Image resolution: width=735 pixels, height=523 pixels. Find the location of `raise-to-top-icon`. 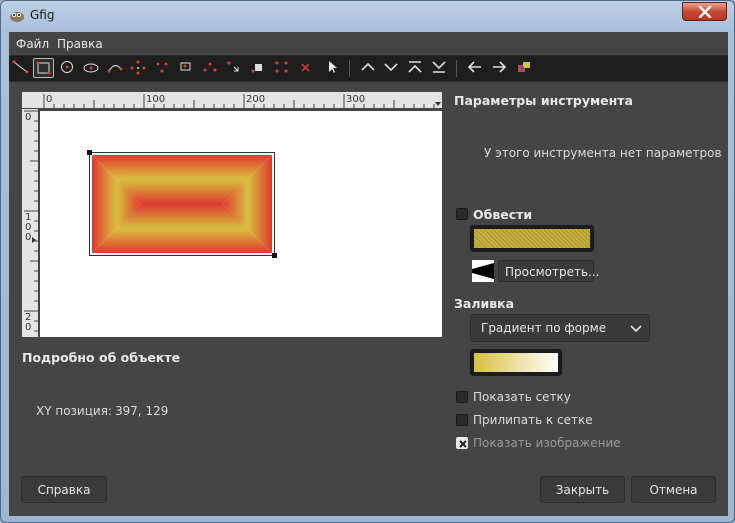

raise-to-top-icon is located at coordinates (415, 67).